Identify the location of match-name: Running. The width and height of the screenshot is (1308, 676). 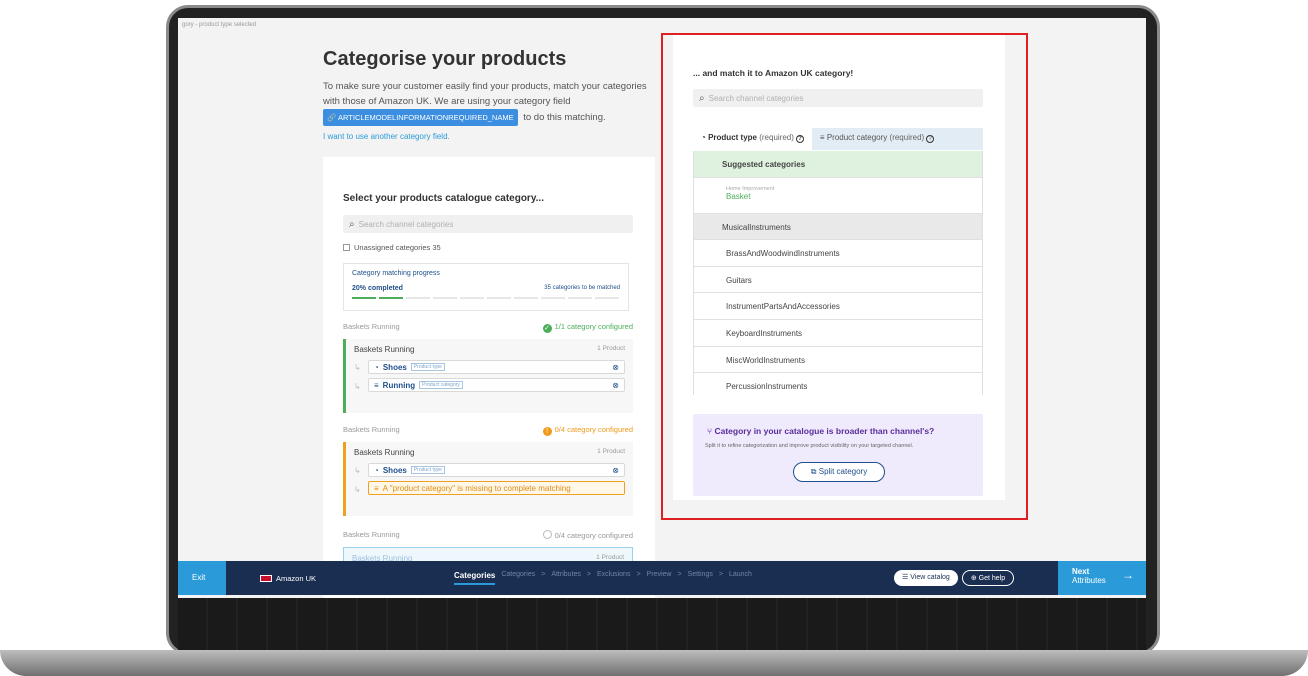
(399, 385).